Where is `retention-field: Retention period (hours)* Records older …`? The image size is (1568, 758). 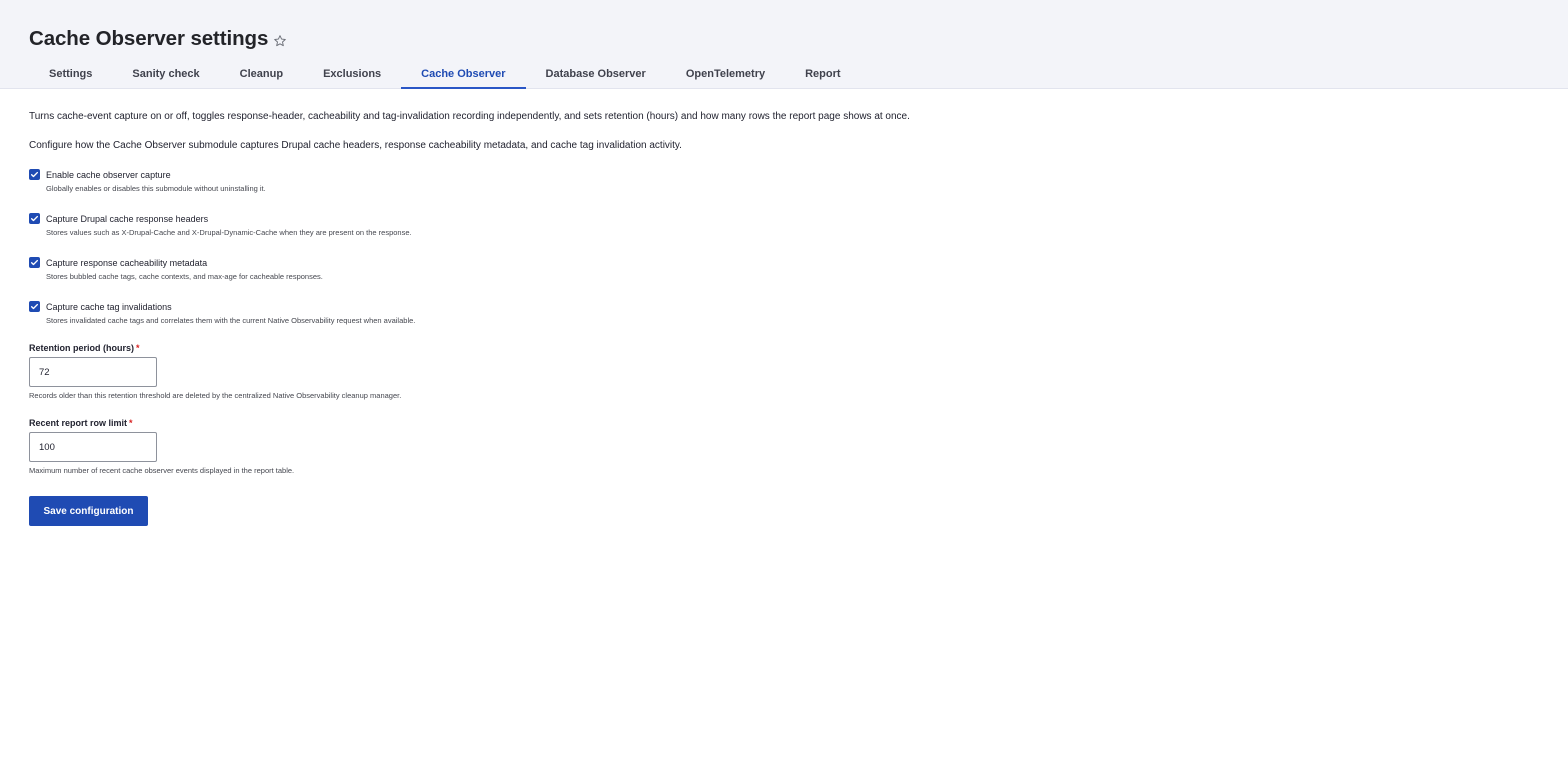 retention-field: Retention period (hours)* Records older … is located at coordinates (779, 371).